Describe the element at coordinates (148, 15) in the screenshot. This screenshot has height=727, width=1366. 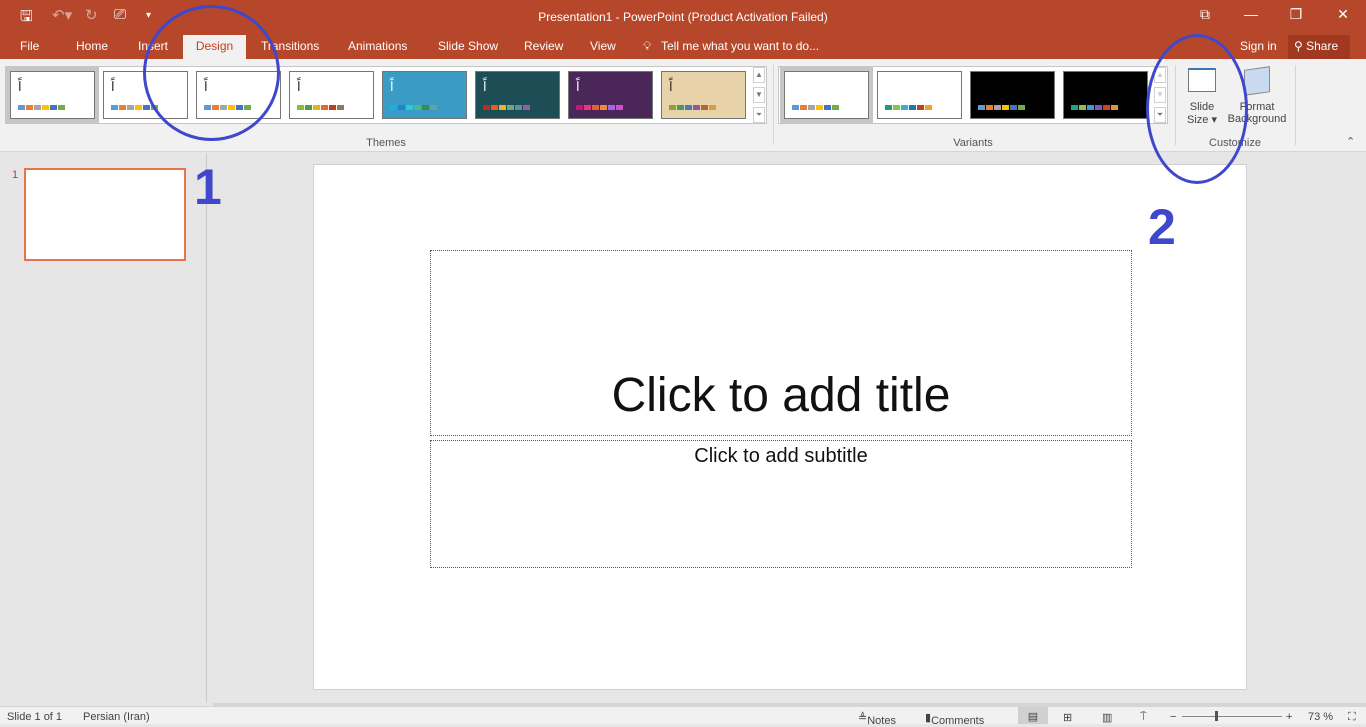
I see `customize-dropdown-icon: ▾` at that location.